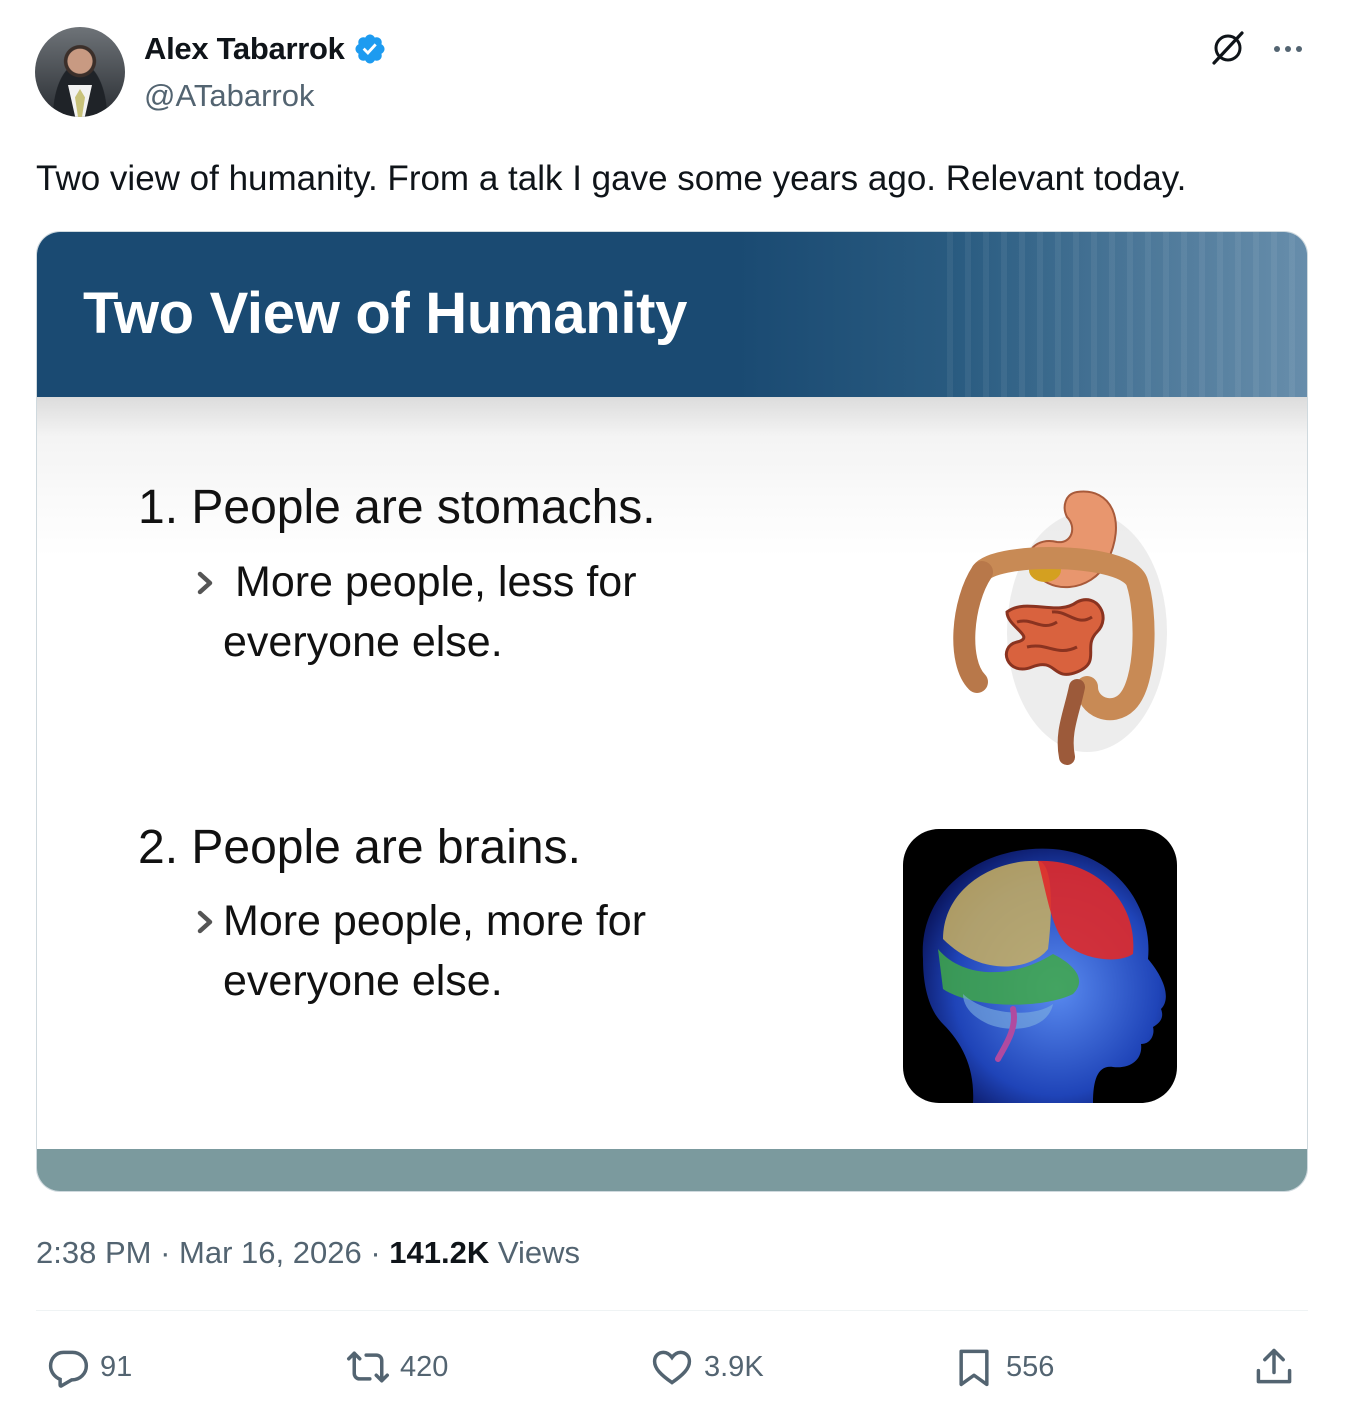 The image size is (1347, 1411). What do you see at coordinates (1228, 48) in the screenshot?
I see `grok-icon` at bounding box center [1228, 48].